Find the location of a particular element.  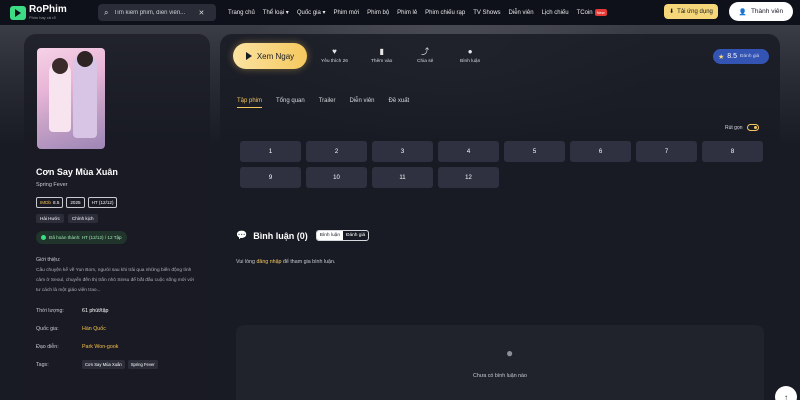

share-label: Chia sẻ is located at coordinates (425, 61).